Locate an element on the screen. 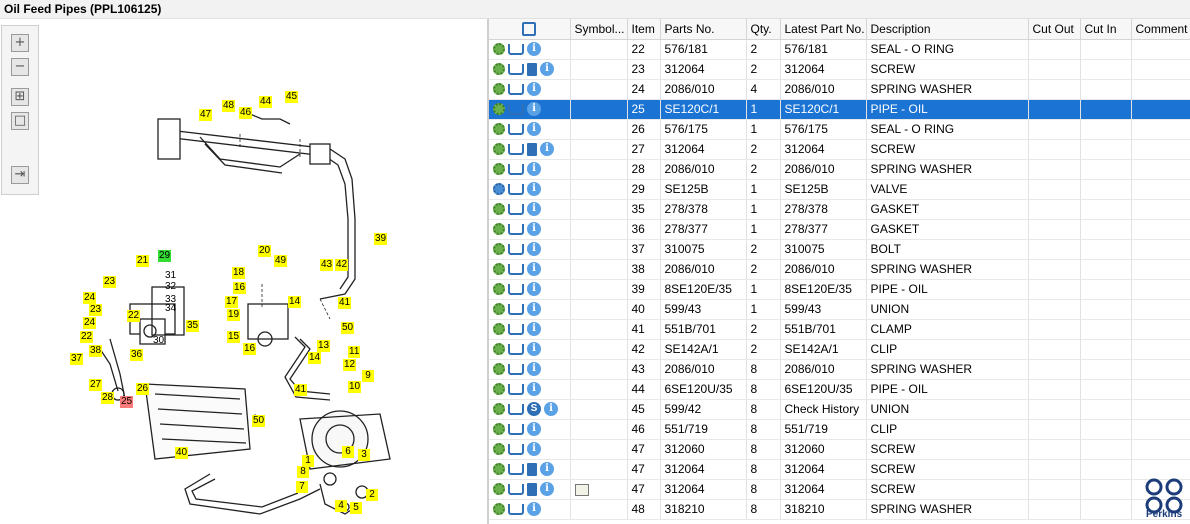  callout: 6 is located at coordinates (348, 452).